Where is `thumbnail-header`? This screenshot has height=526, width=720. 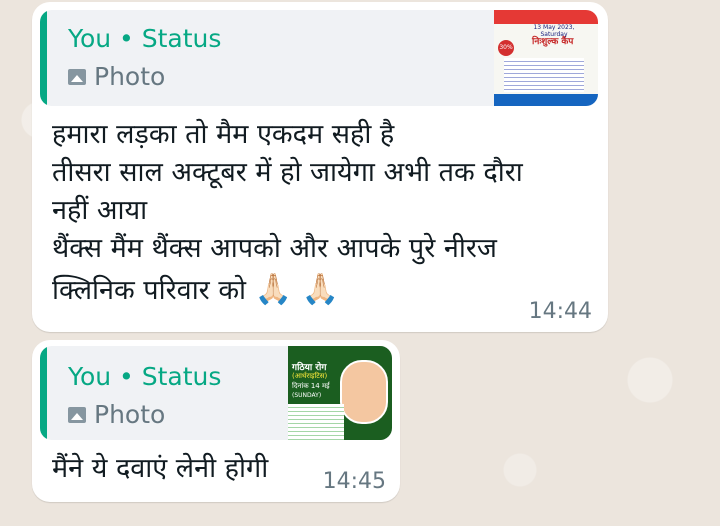 thumbnail-header is located at coordinates (546, 17).